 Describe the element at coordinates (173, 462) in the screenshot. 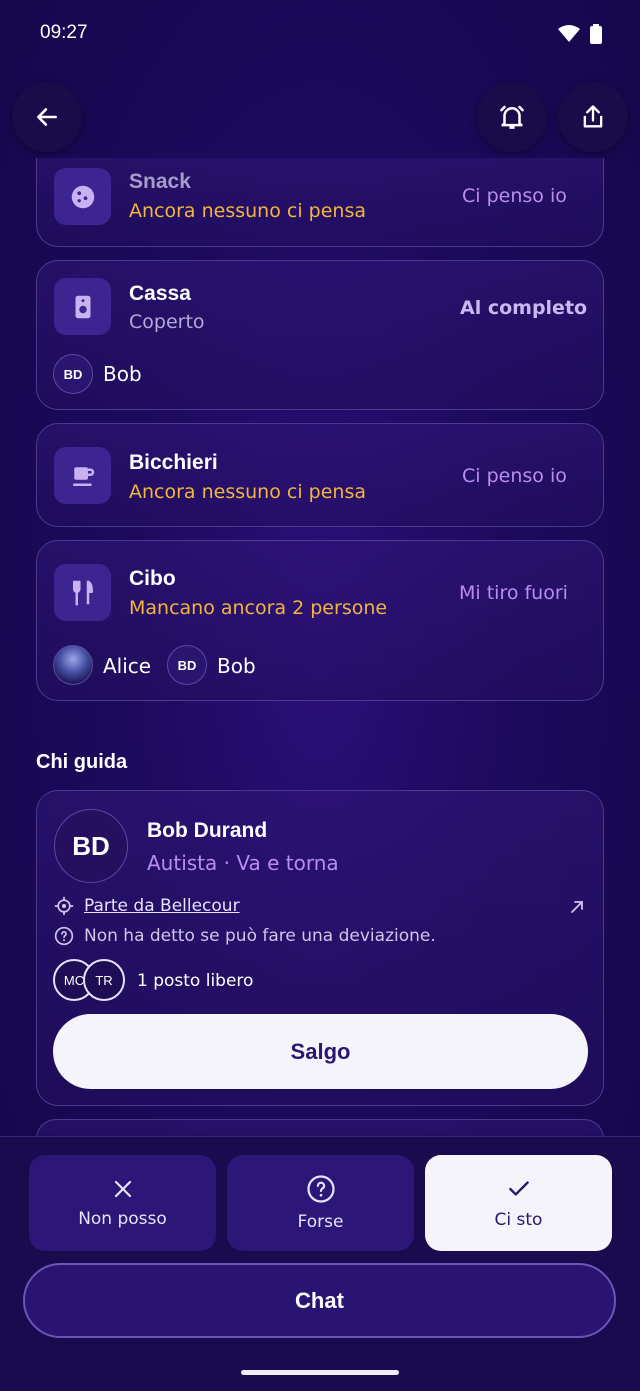

I see `item-title: Bicchieri` at that location.